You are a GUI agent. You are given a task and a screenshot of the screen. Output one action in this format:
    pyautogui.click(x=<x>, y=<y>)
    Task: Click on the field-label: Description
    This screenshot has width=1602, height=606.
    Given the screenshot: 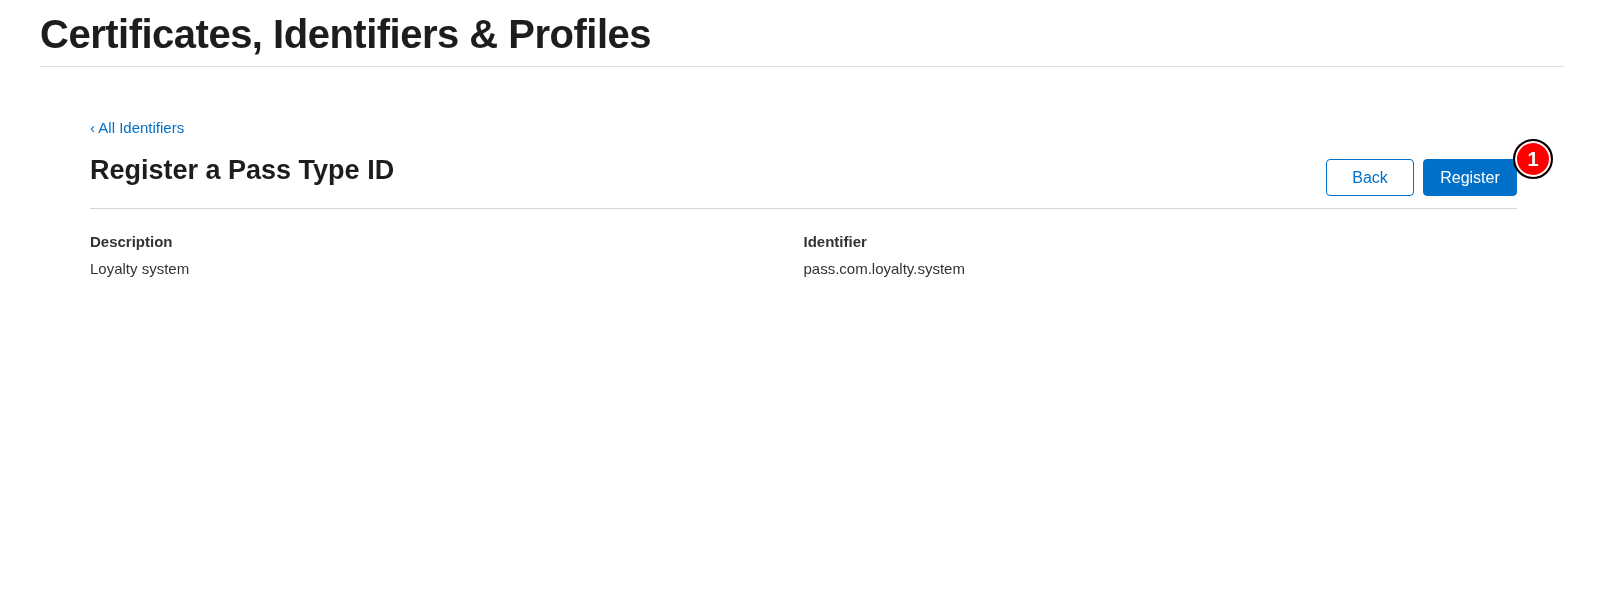 What is the action you would take?
    pyautogui.click(x=132, y=241)
    